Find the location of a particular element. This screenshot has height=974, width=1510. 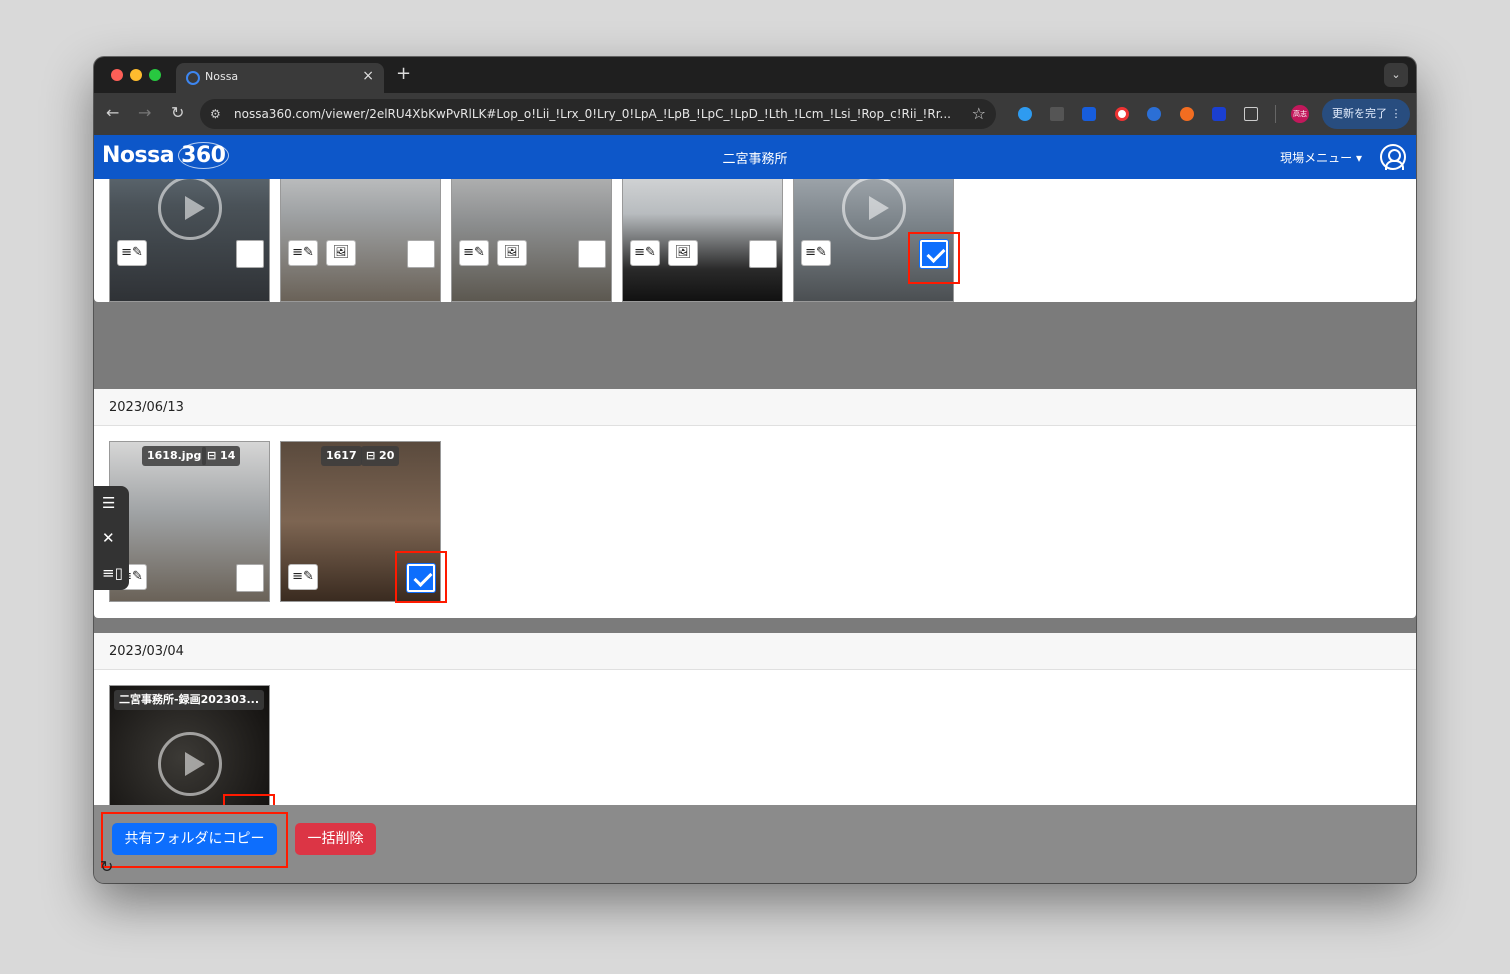

maximize-window-button is located at coordinates (155, 75).